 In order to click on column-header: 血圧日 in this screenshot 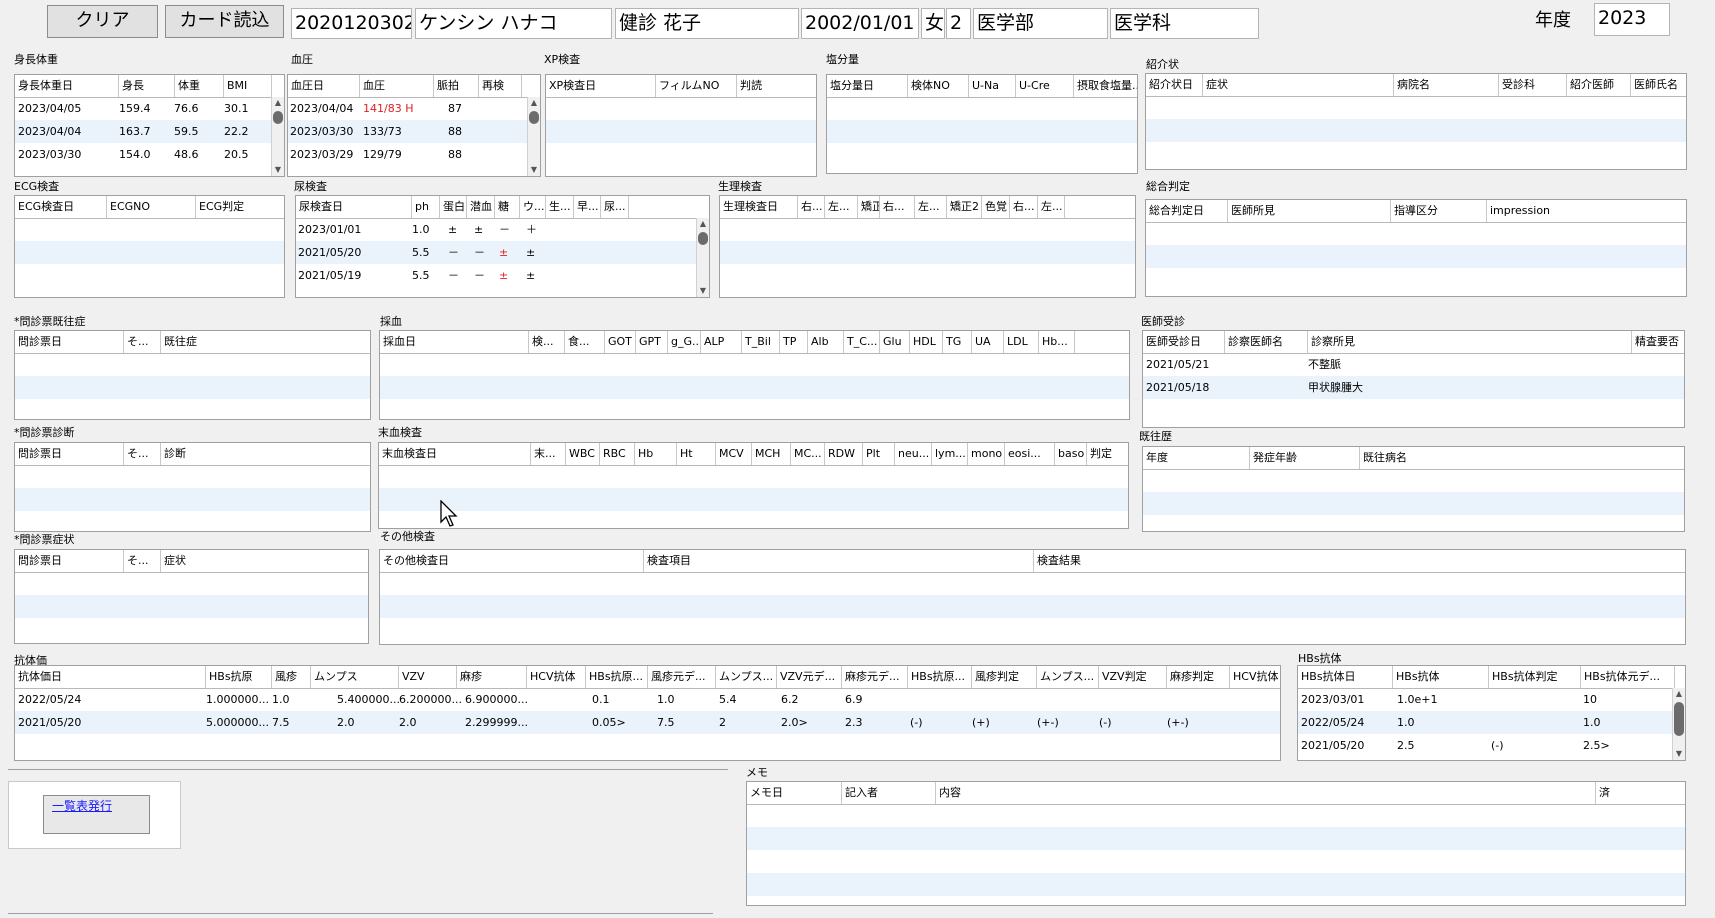, I will do `click(324, 86)`.